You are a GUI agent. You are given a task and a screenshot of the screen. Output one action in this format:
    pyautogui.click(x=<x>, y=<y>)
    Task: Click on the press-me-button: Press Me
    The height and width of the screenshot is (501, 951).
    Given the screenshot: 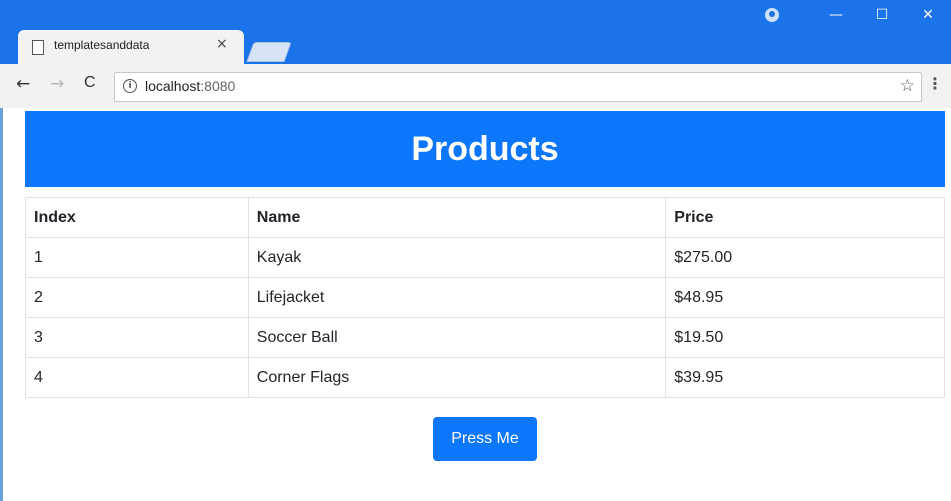 What is the action you would take?
    pyautogui.click(x=485, y=439)
    